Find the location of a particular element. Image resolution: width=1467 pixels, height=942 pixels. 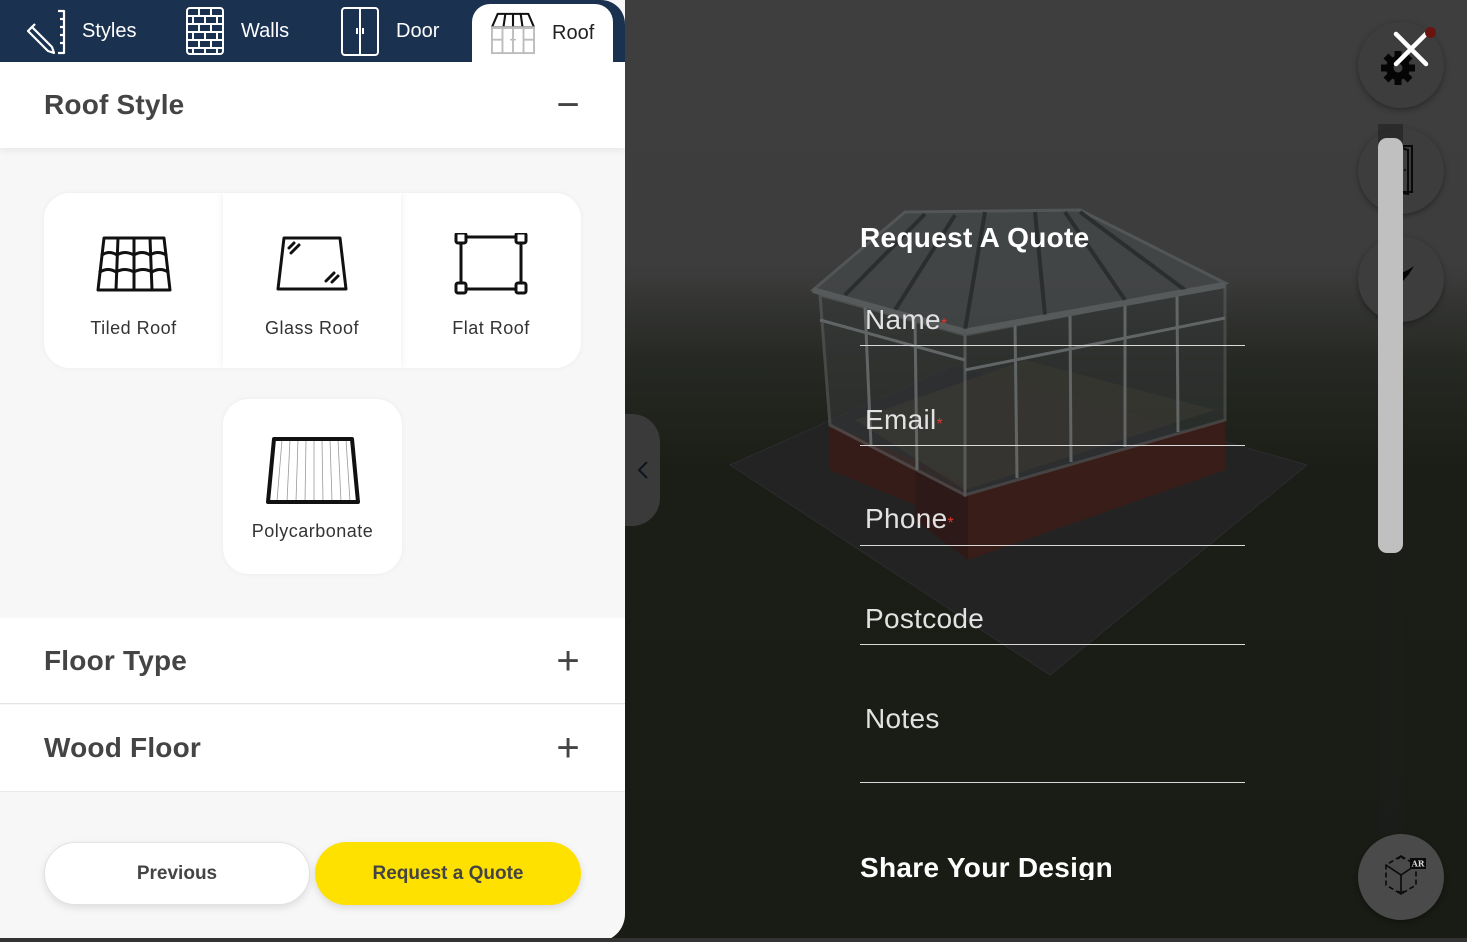

request-quote-button: Request a Quote is located at coordinates (448, 873).